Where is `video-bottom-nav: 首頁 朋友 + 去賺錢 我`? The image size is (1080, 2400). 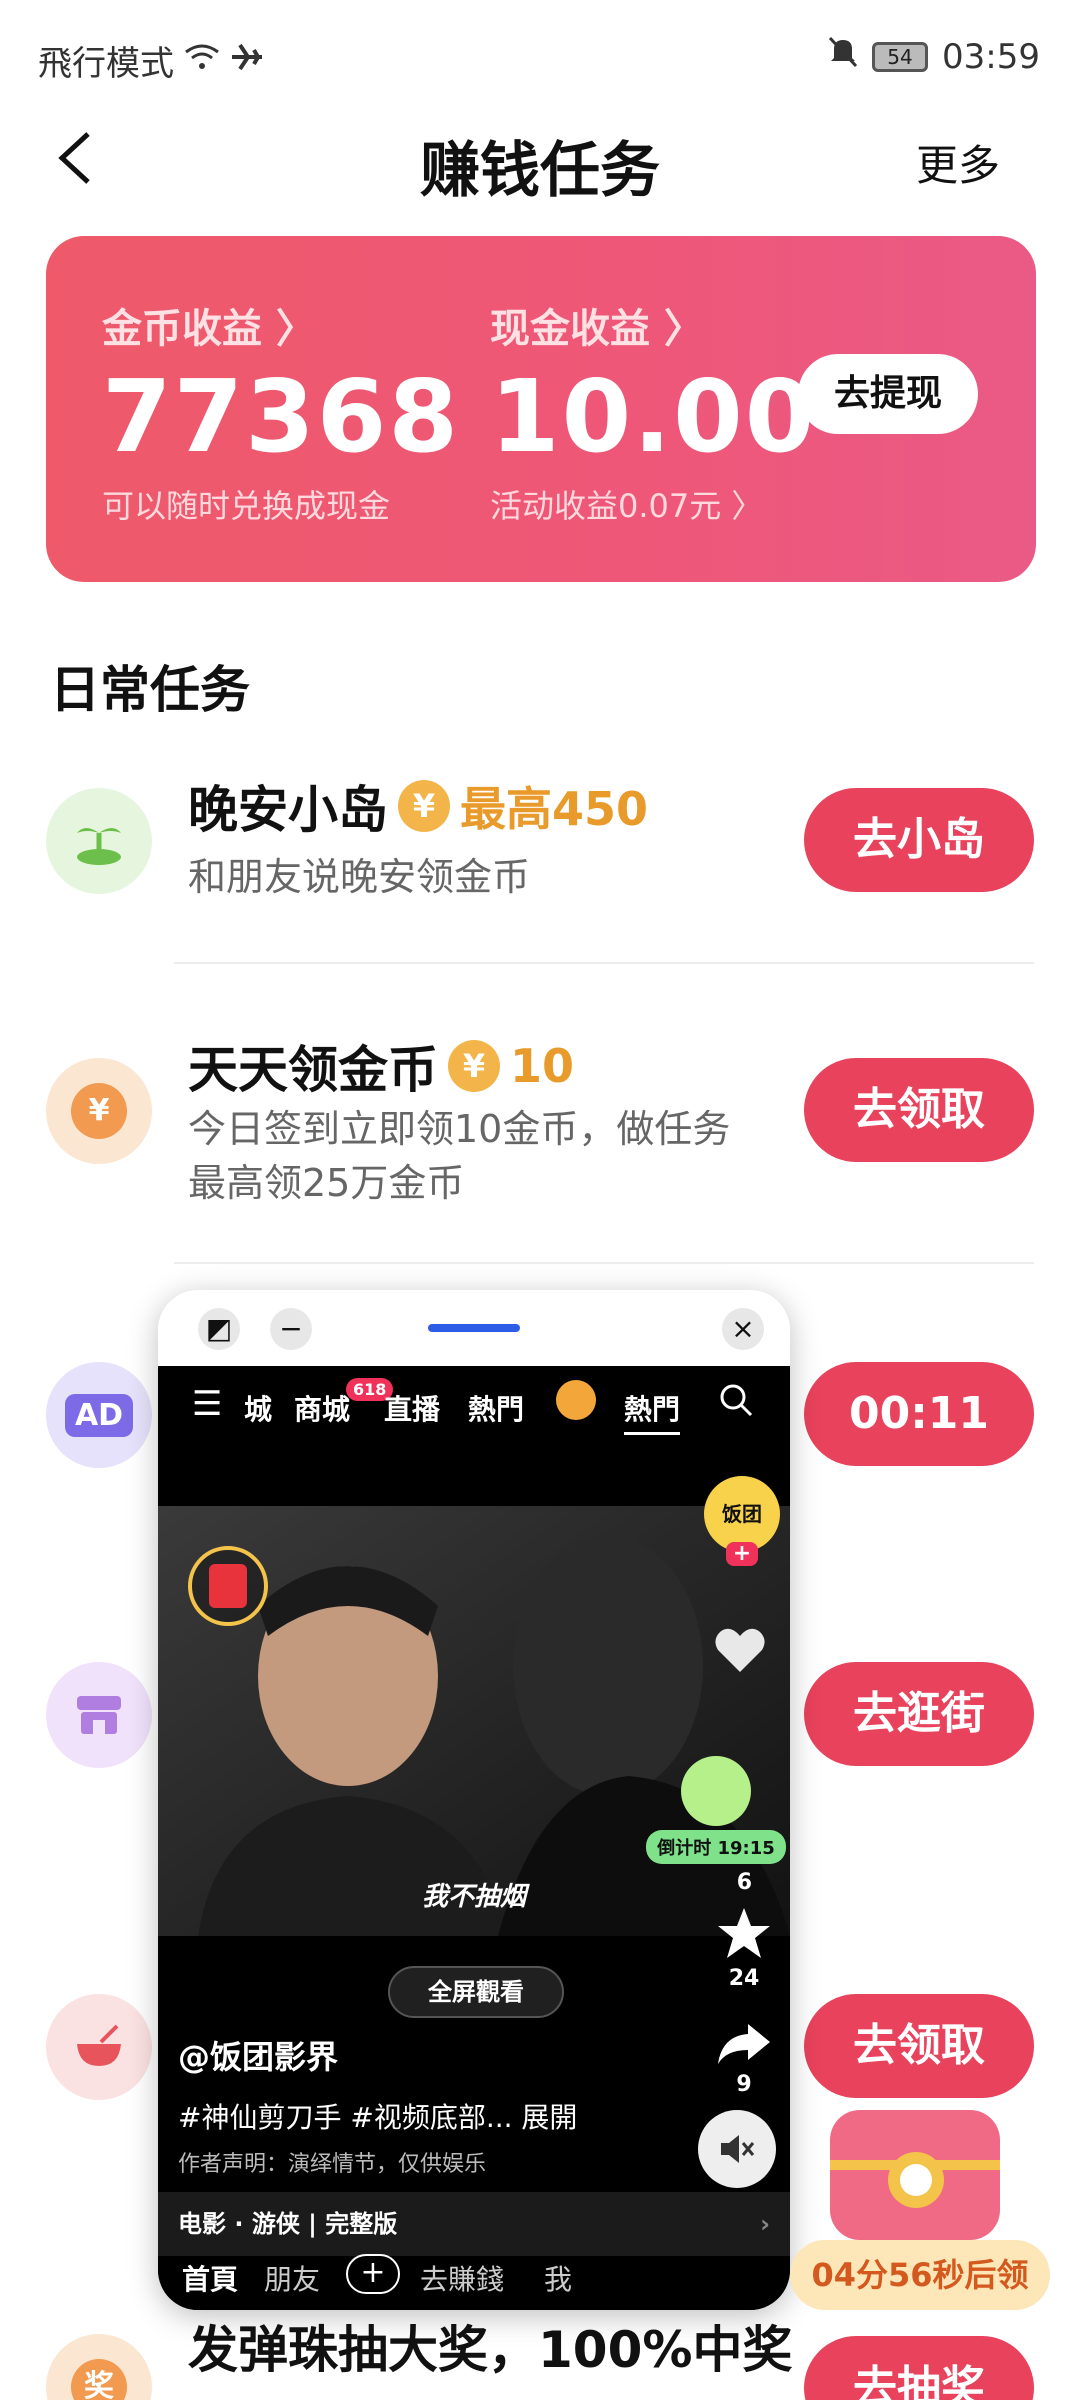 video-bottom-nav: 首頁 朋友 + 去賺錢 我 is located at coordinates (474, 2282).